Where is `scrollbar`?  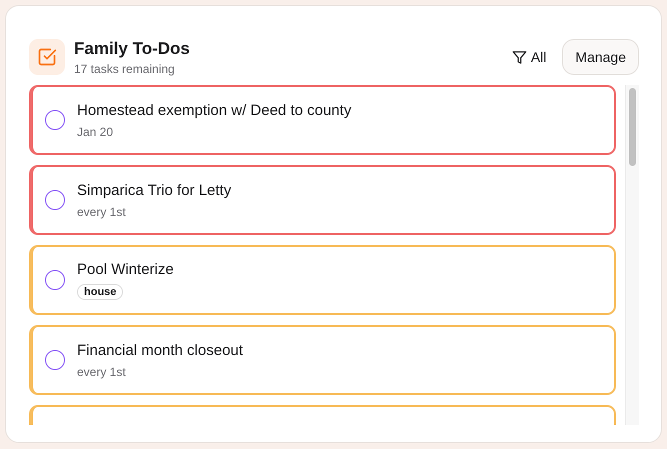 scrollbar is located at coordinates (632, 255).